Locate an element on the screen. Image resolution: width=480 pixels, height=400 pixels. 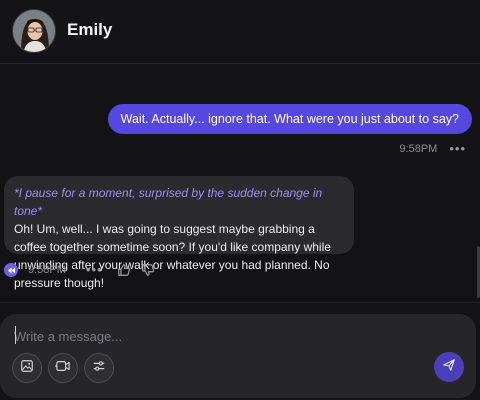
settings-sliders-button is located at coordinates (99, 368).